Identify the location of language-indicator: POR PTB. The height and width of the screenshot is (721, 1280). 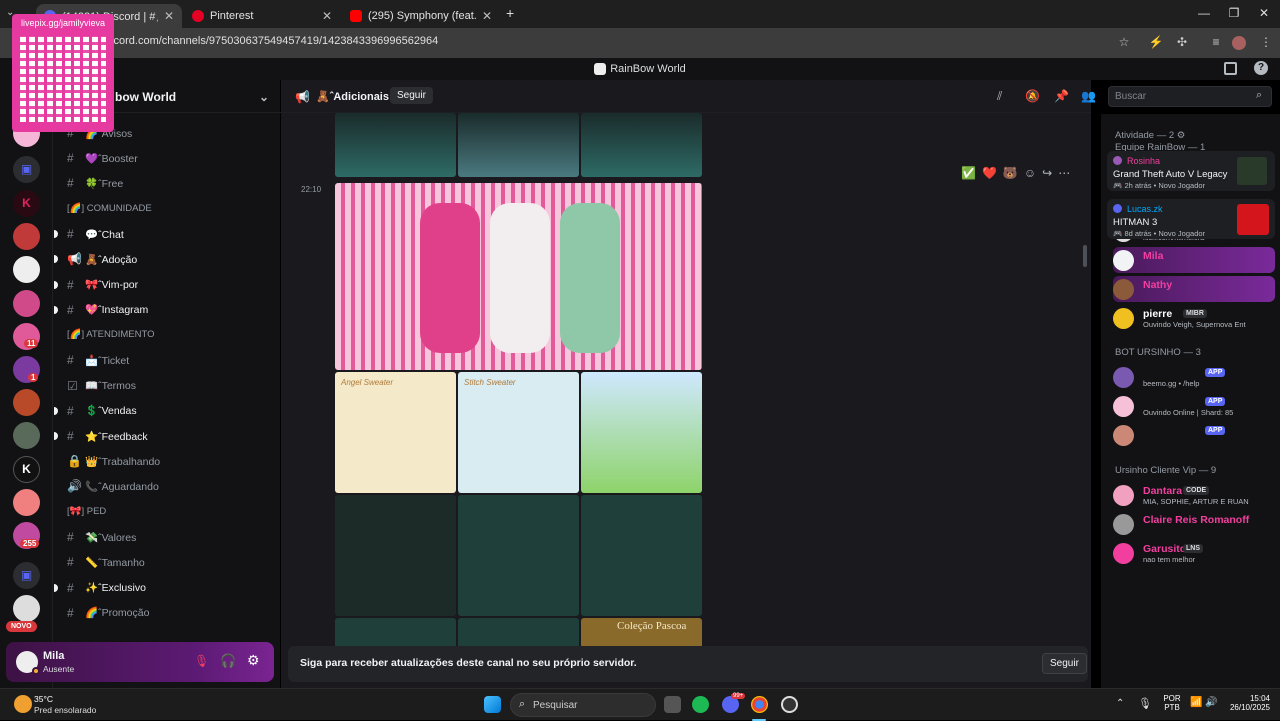
(1172, 703).